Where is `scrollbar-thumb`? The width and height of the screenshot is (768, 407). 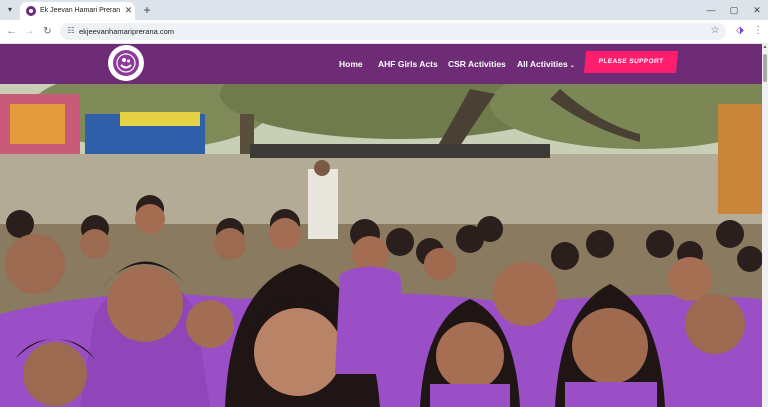 scrollbar-thumb is located at coordinates (765, 68).